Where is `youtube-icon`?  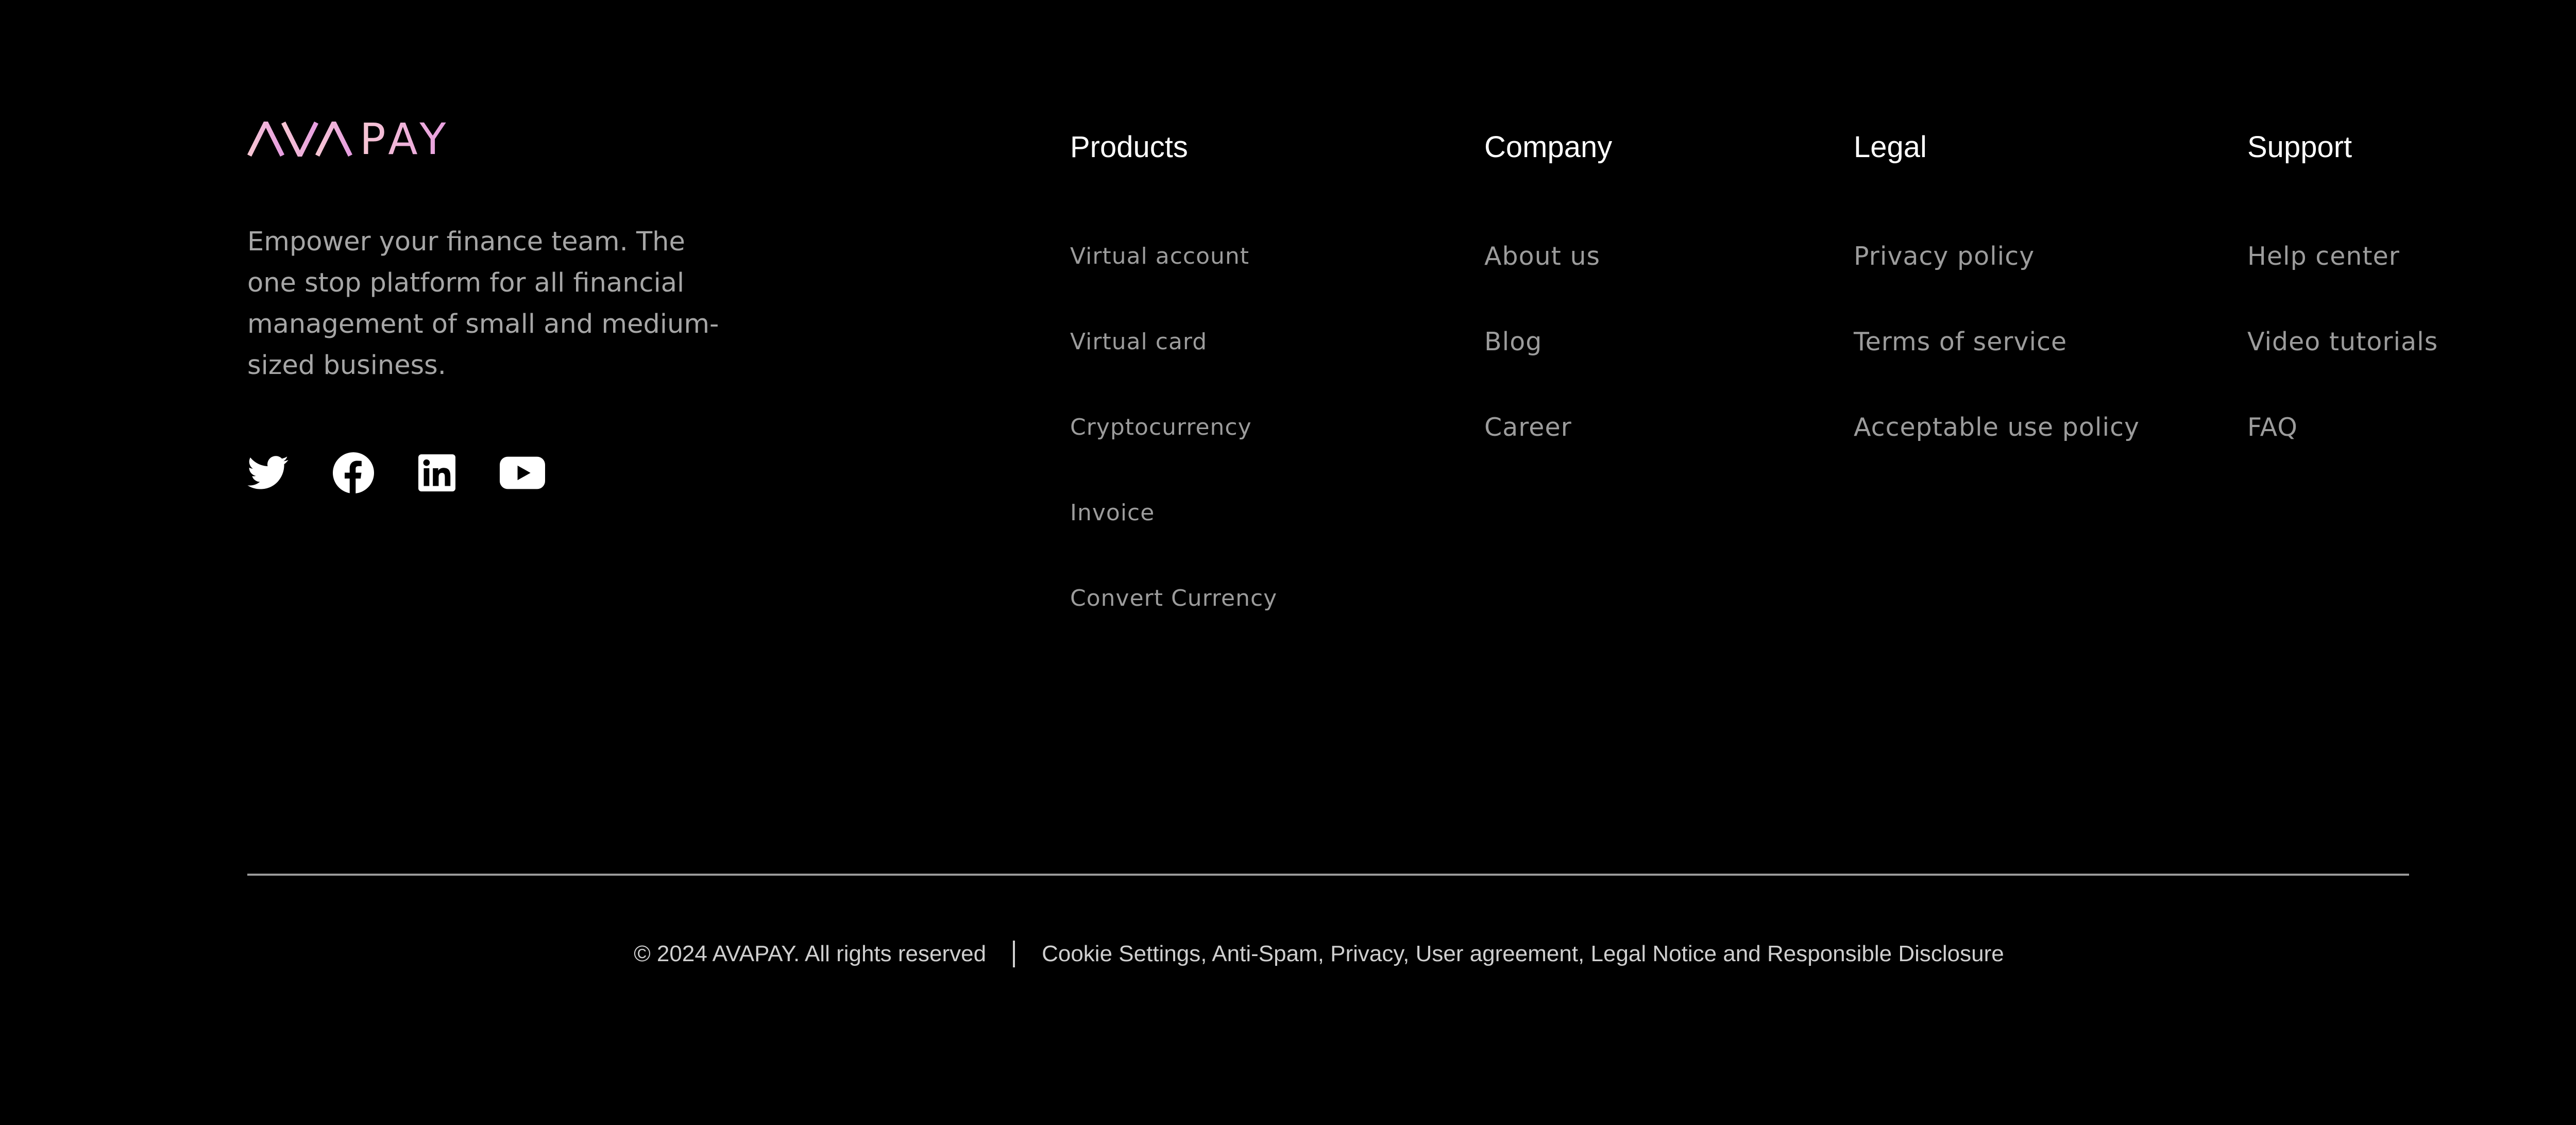 youtube-icon is located at coordinates (522, 473).